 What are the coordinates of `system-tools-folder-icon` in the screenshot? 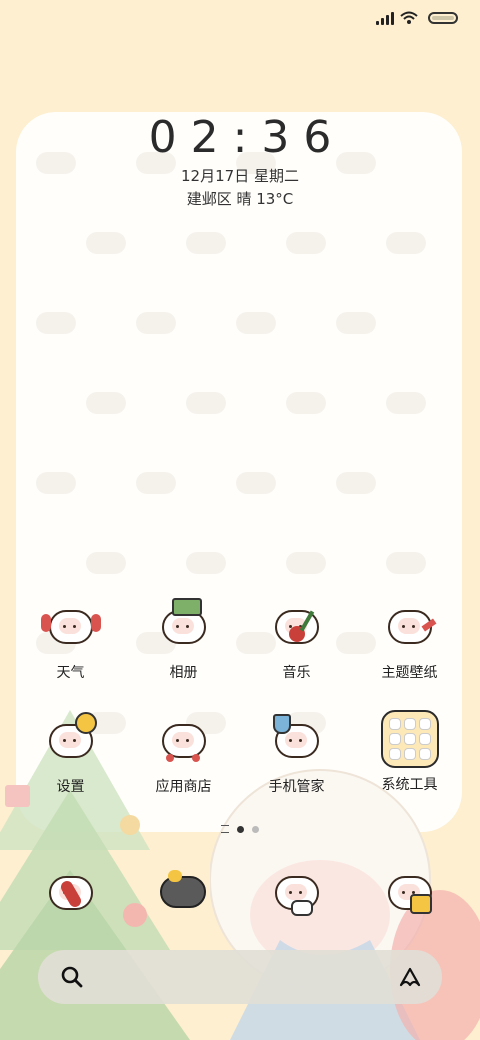 It's located at (409, 739).